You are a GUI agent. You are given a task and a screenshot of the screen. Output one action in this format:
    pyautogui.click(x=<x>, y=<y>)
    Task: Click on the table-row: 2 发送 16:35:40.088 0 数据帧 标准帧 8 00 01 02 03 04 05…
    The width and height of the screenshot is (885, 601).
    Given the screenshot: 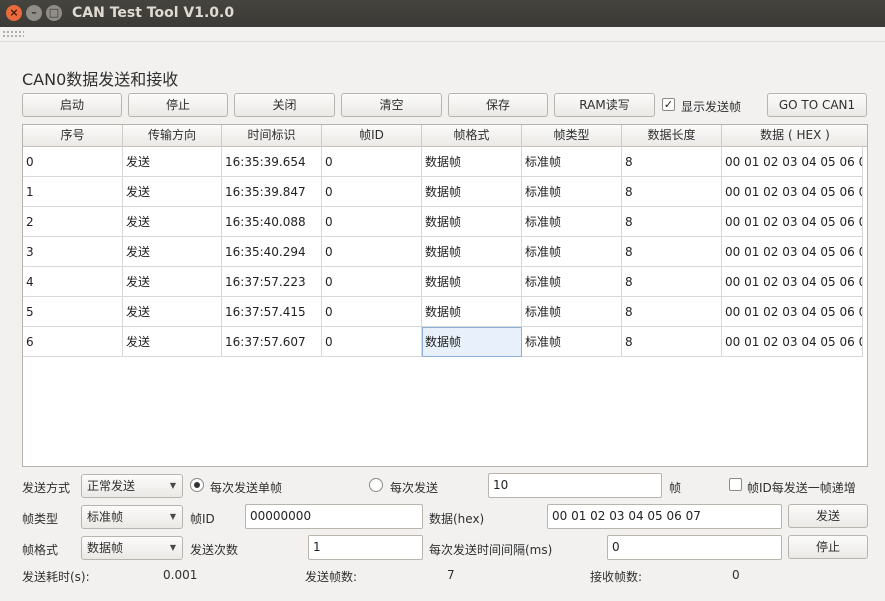 What is the action you would take?
    pyautogui.click(x=443, y=222)
    